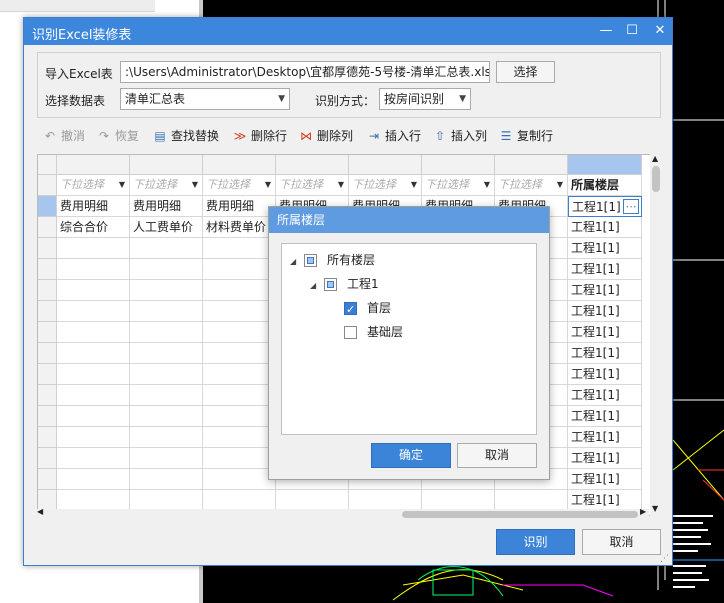  I want to click on scroll-down-icon: ▼, so click(655, 508).